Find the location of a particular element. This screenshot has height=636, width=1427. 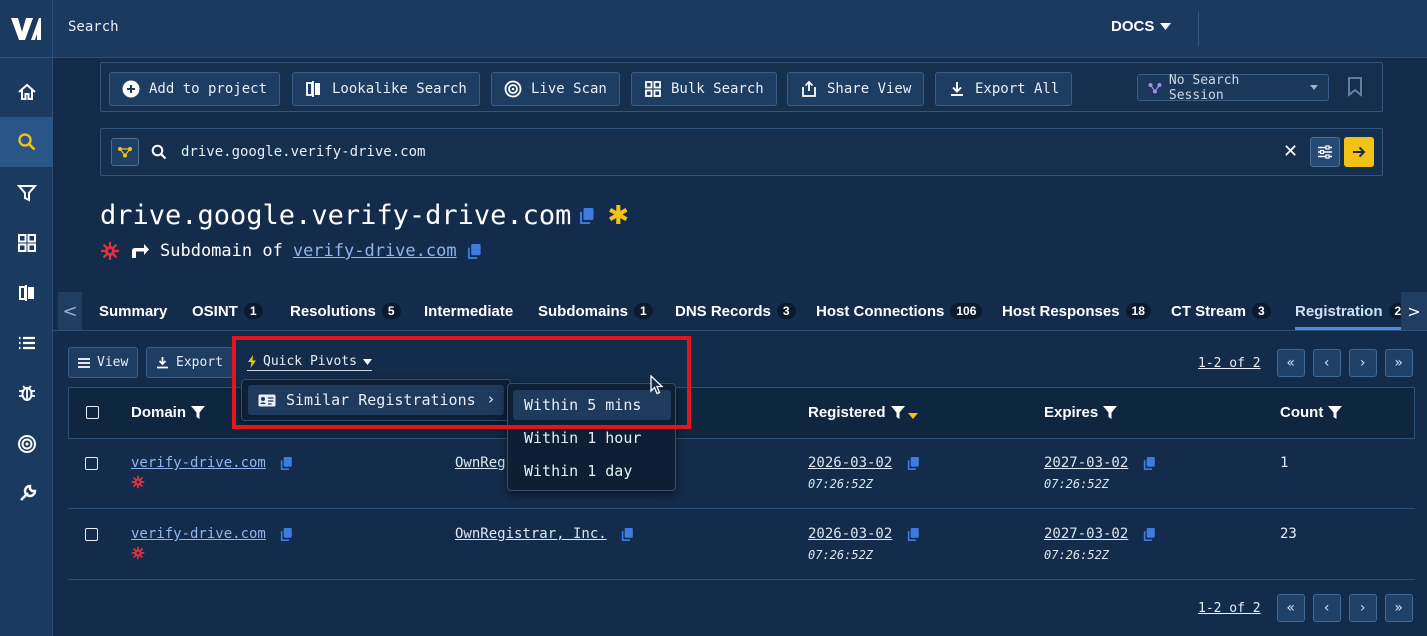

divider is located at coordinates (1198, 29).